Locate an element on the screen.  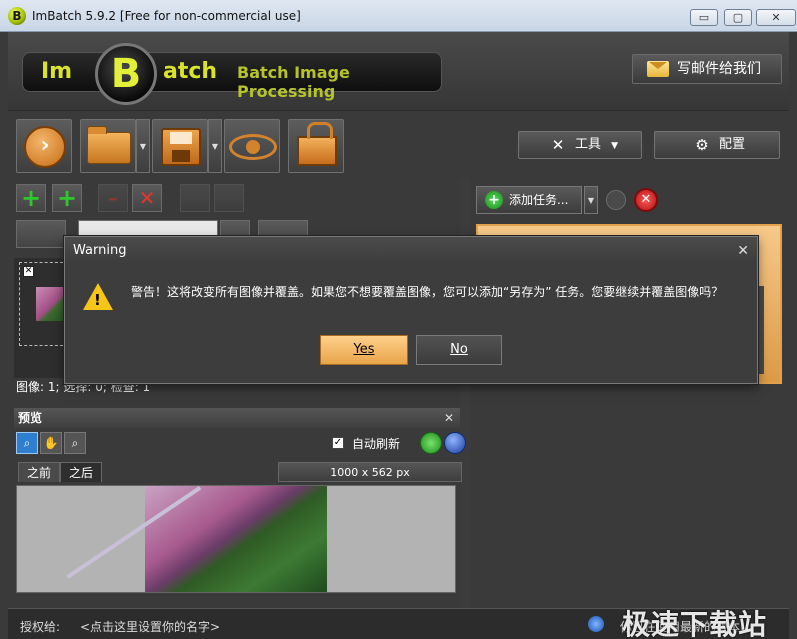
run-button: › is located at coordinates (44, 146).